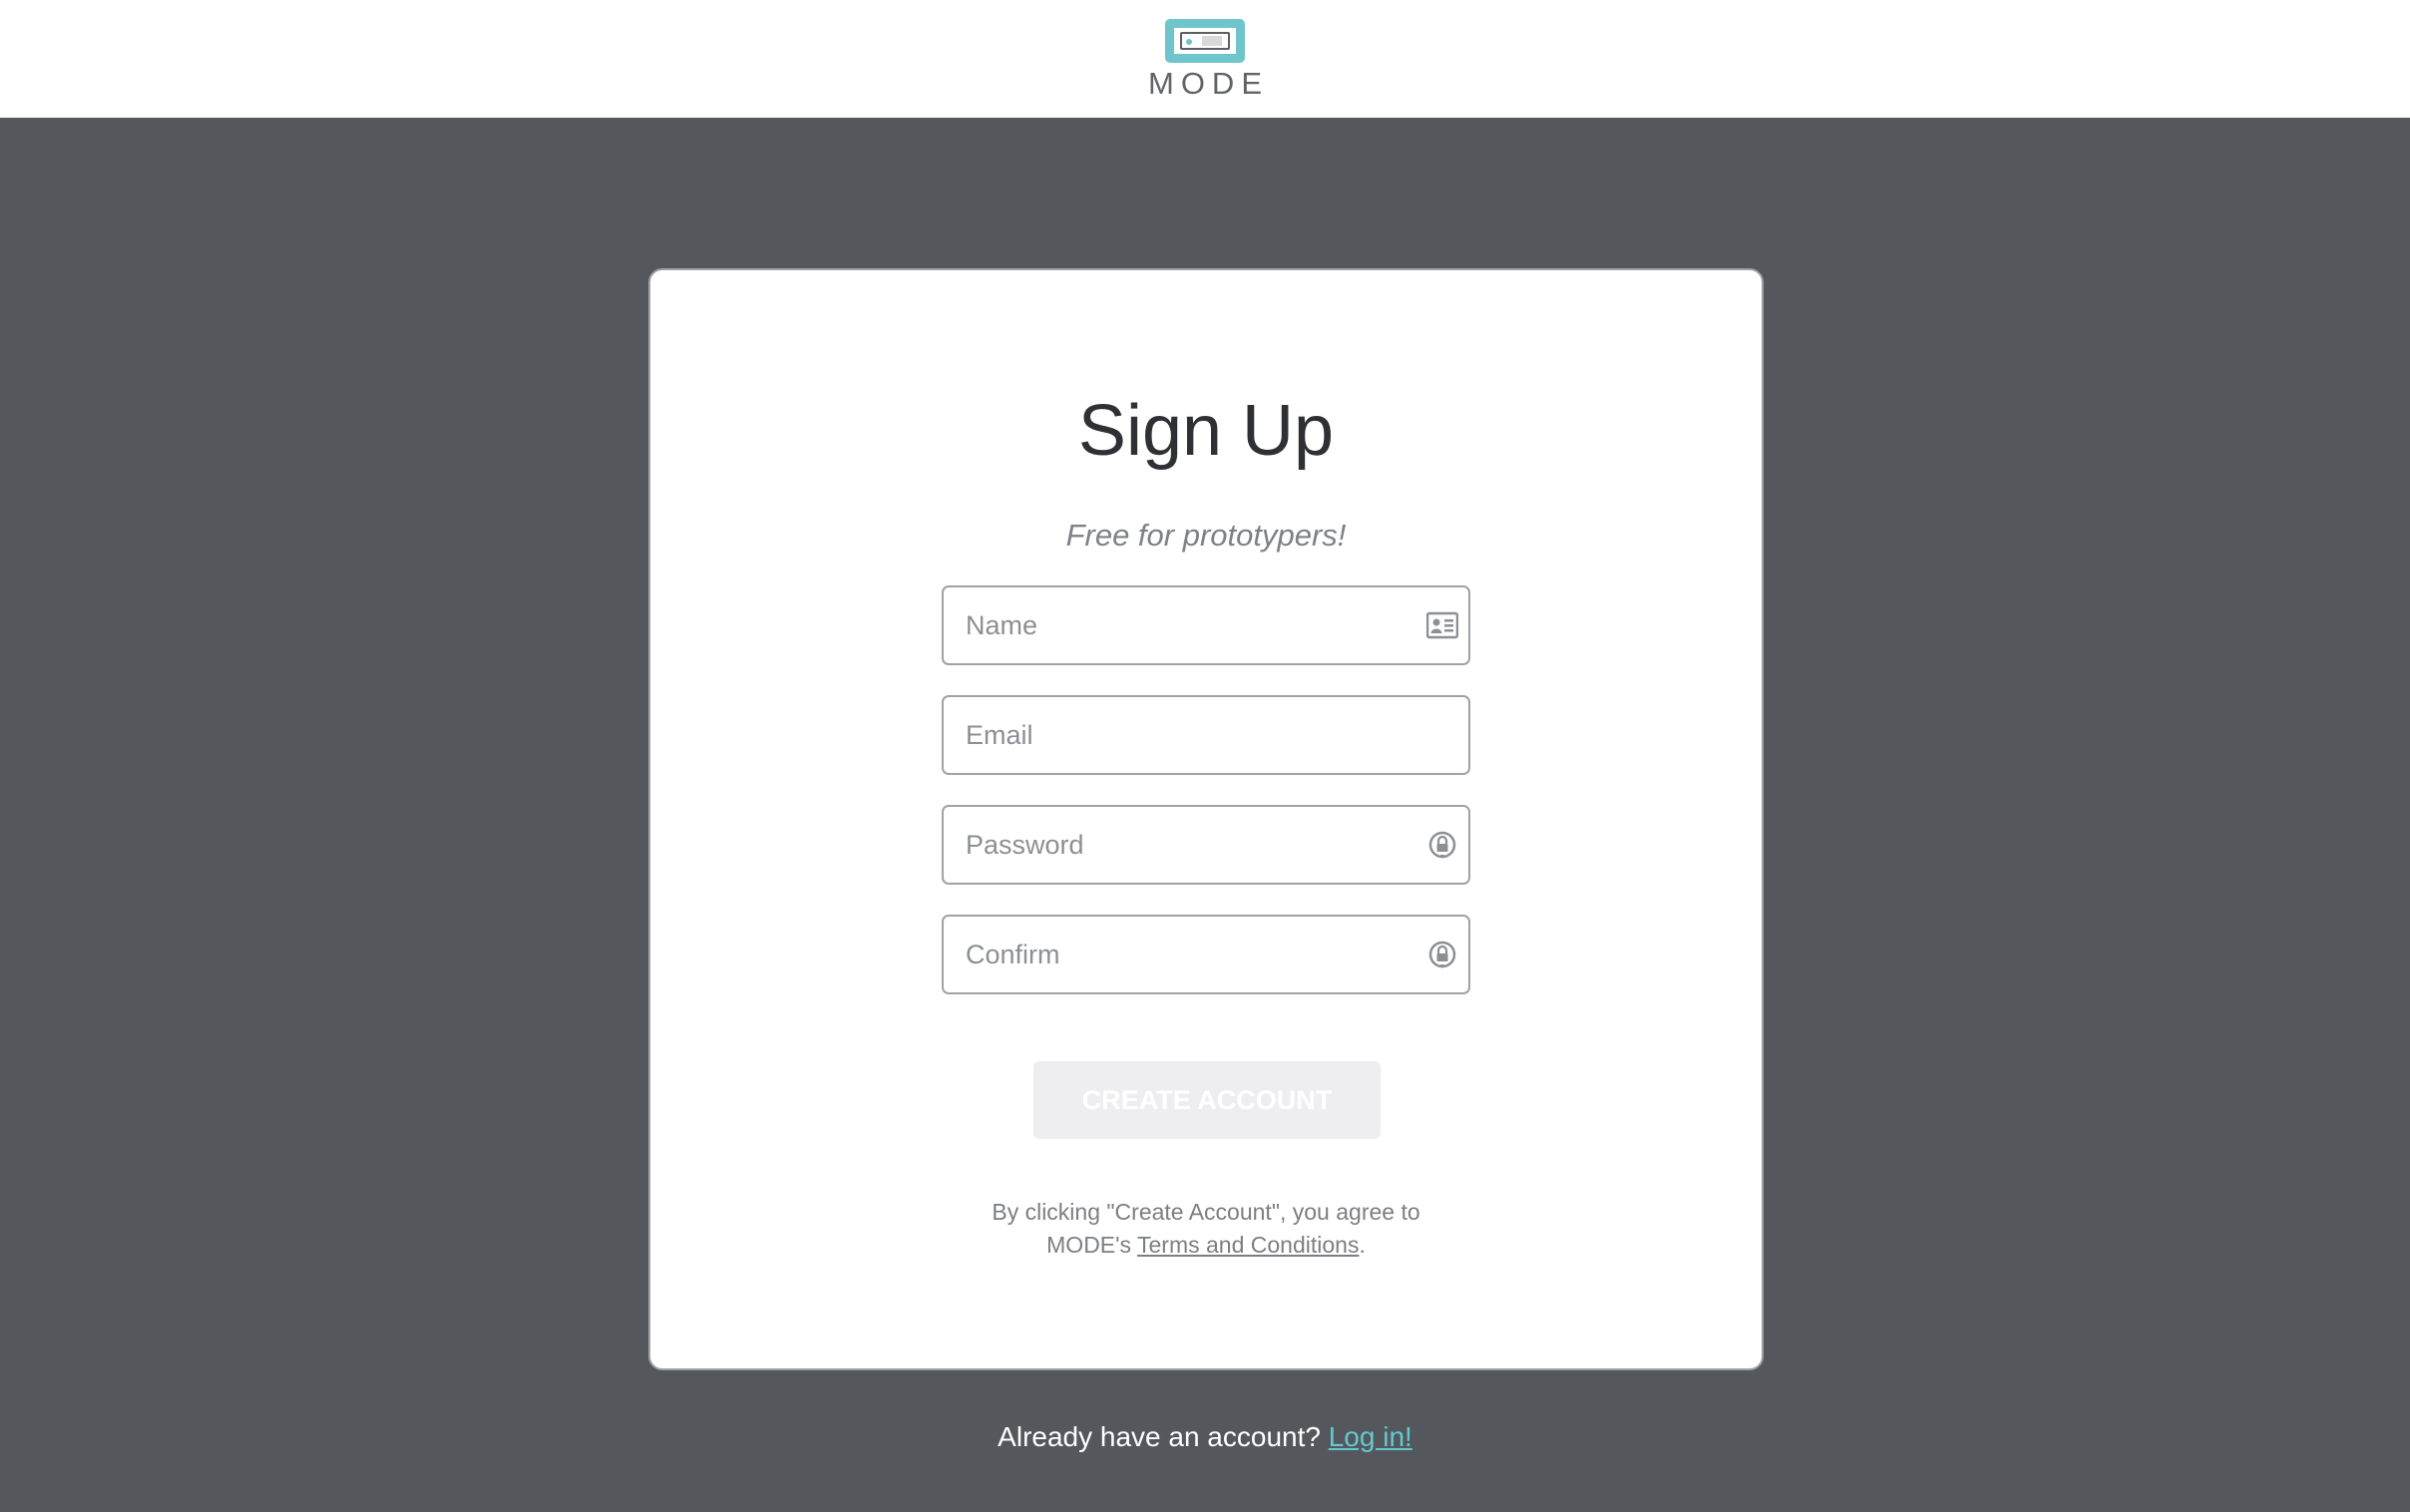 This screenshot has height=1512, width=2410. What do you see at coordinates (1163, 1436) in the screenshot?
I see `login-prompt-text: Already have an account?` at bounding box center [1163, 1436].